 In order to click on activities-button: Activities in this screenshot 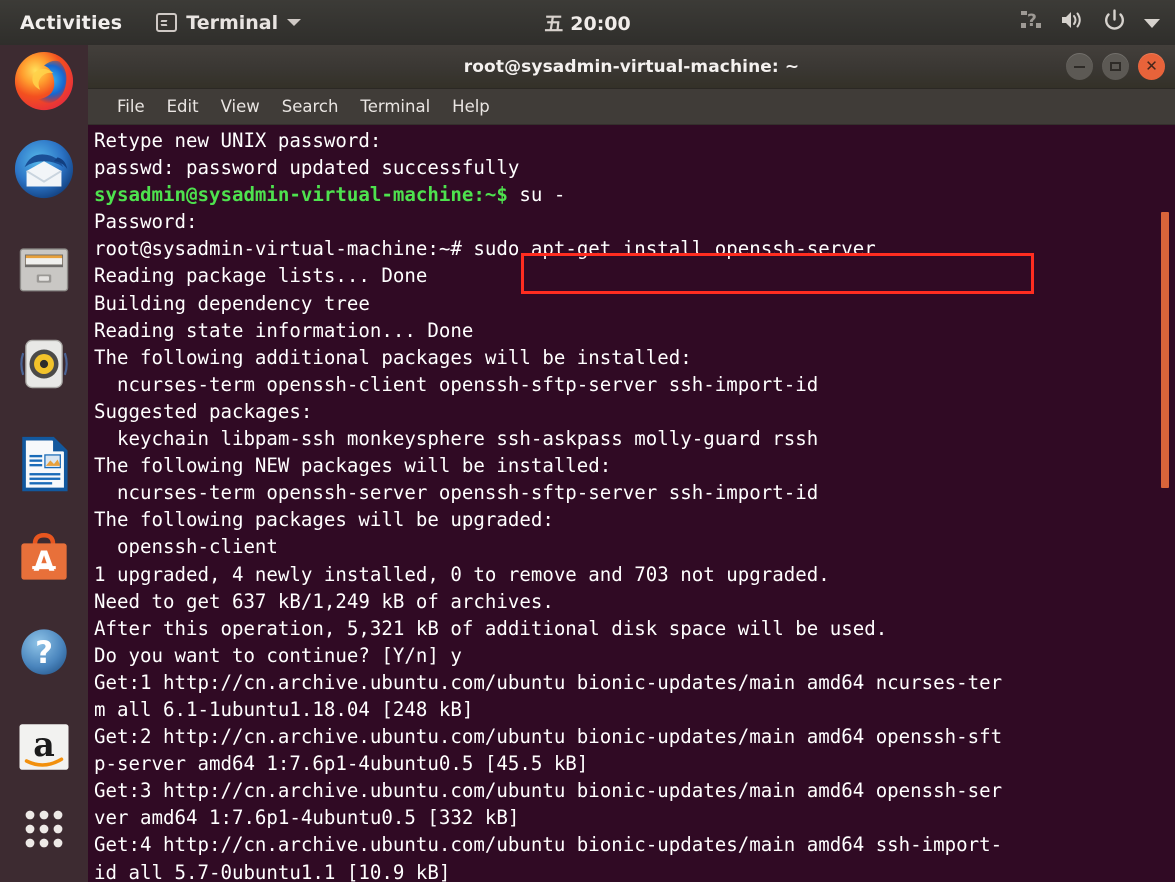, I will do `click(71, 23)`.